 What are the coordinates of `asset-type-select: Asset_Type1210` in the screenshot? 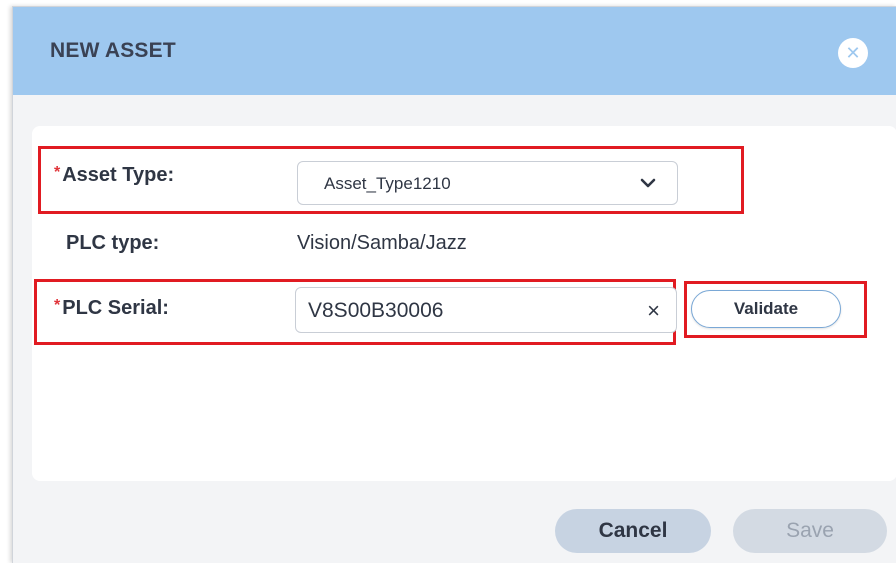 It's located at (487, 183).